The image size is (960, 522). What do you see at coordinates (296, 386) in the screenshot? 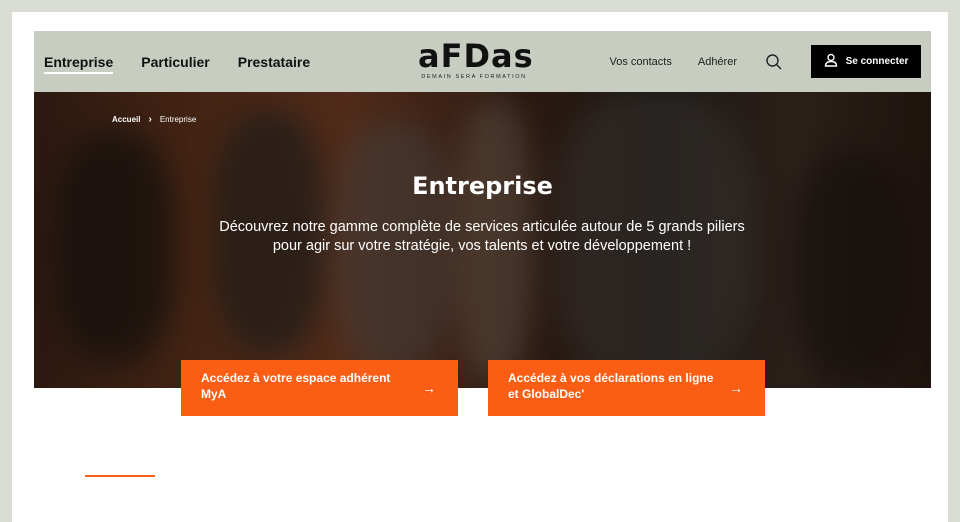
I see `myspace-label: Accédez à votre espace adhérent MyA` at bounding box center [296, 386].